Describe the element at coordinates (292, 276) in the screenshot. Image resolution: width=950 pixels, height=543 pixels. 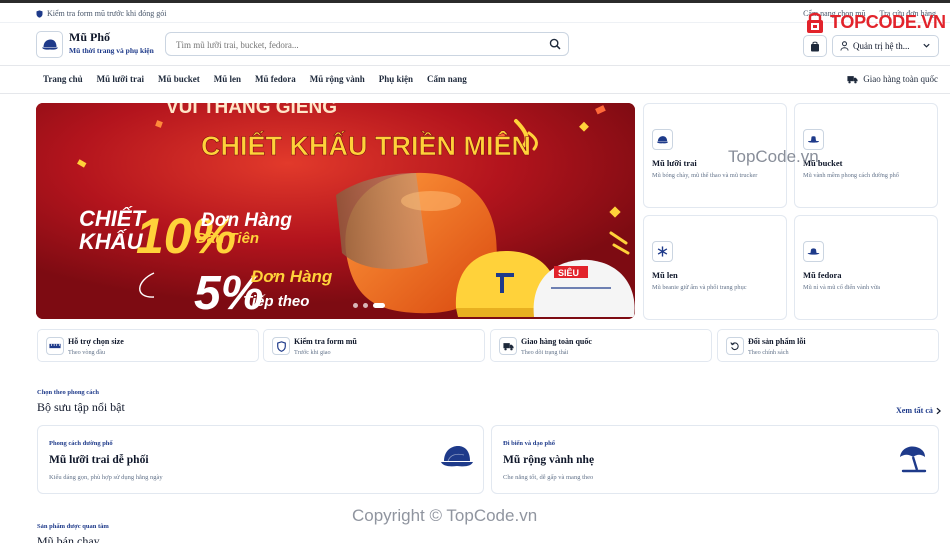
I see `hero-offer2-line1: Đơn Hàng` at that location.